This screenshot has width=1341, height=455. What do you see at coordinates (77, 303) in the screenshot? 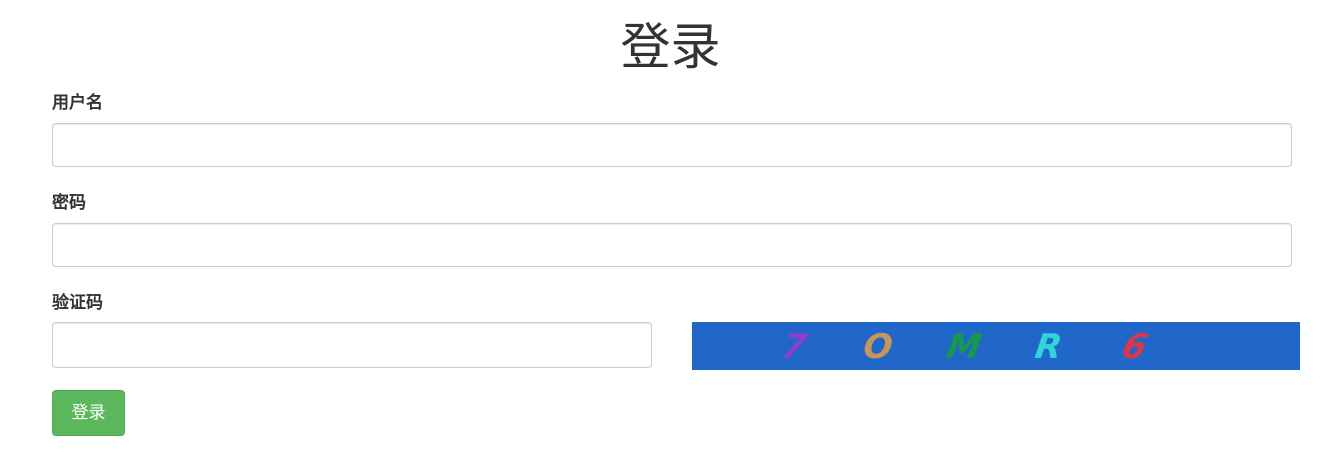
I see `captcha-label: 验证码` at bounding box center [77, 303].